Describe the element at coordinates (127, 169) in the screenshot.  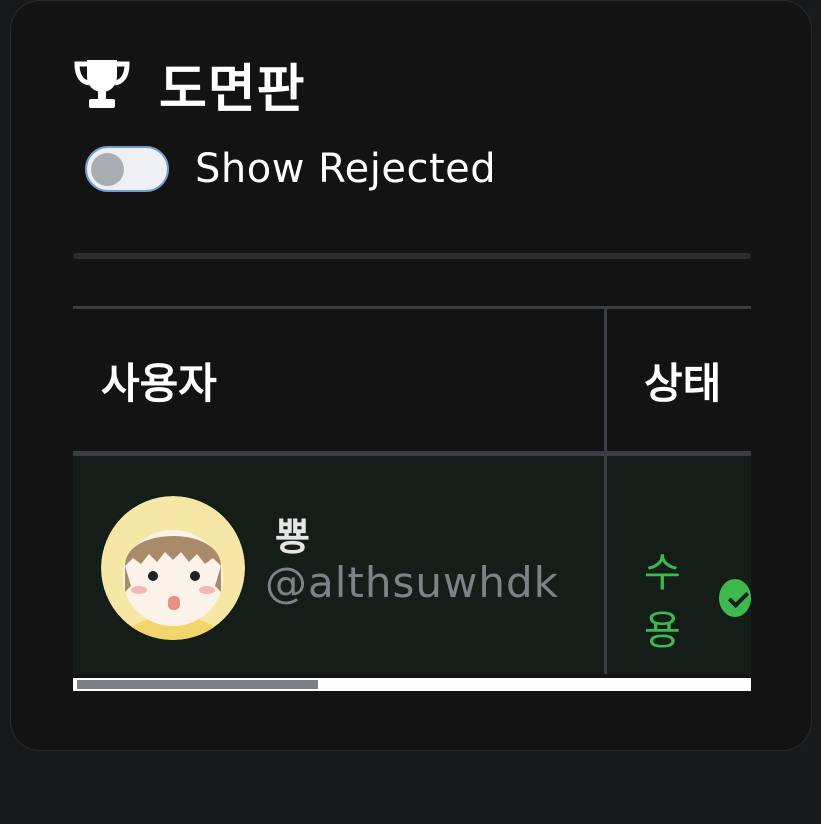
I see `show-rejected-toggle` at that location.